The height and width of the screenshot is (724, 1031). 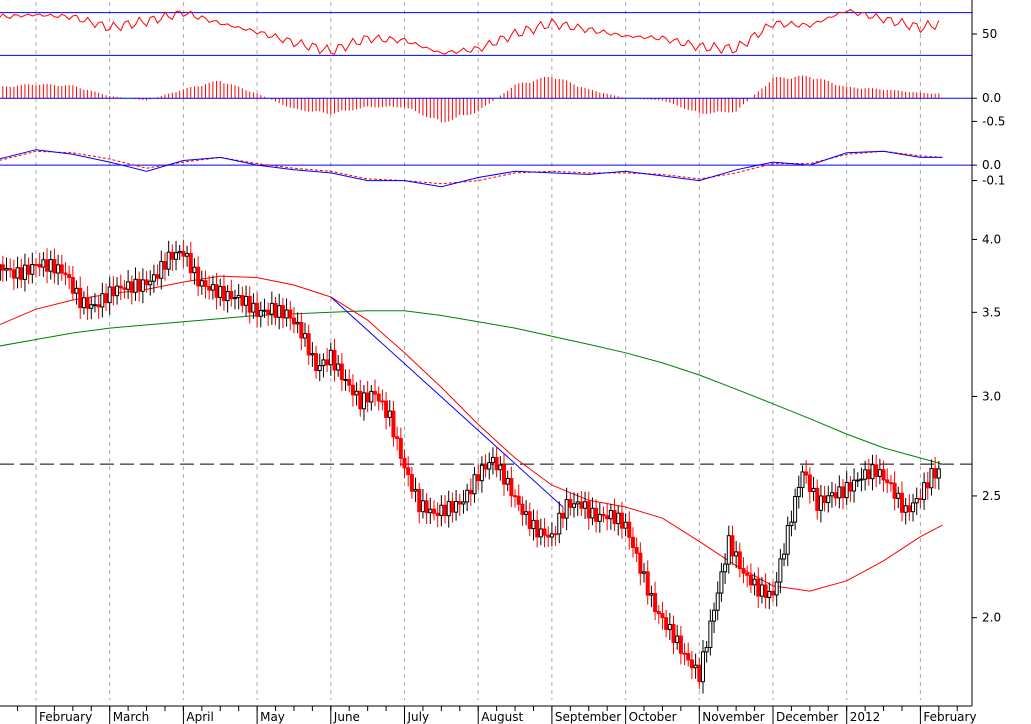 What do you see at coordinates (807, 717) in the screenshot?
I see `x-tick-label: December` at bounding box center [807, 717].